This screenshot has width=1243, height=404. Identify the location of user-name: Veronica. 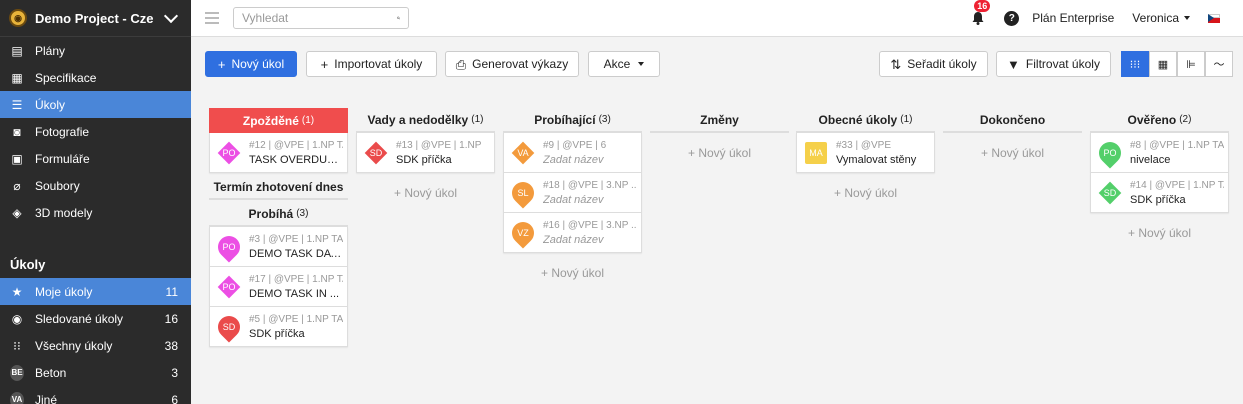
(1155, 18).